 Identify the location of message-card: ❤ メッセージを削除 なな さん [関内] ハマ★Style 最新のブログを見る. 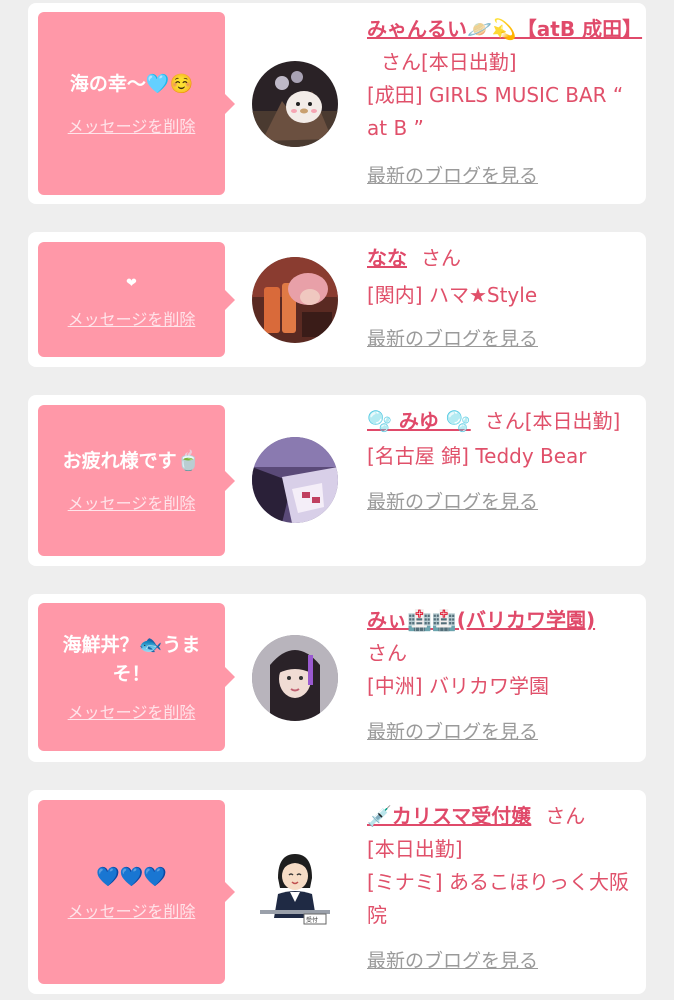
(337, 299).